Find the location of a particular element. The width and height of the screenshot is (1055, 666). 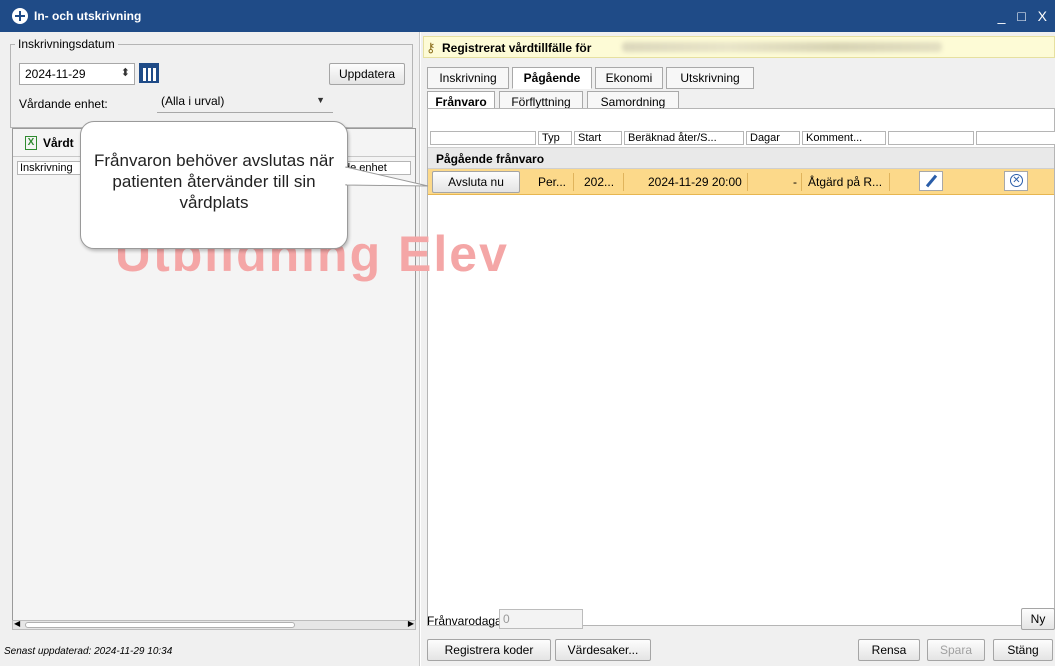

calendar-icon is located at coordinates (149, 73).